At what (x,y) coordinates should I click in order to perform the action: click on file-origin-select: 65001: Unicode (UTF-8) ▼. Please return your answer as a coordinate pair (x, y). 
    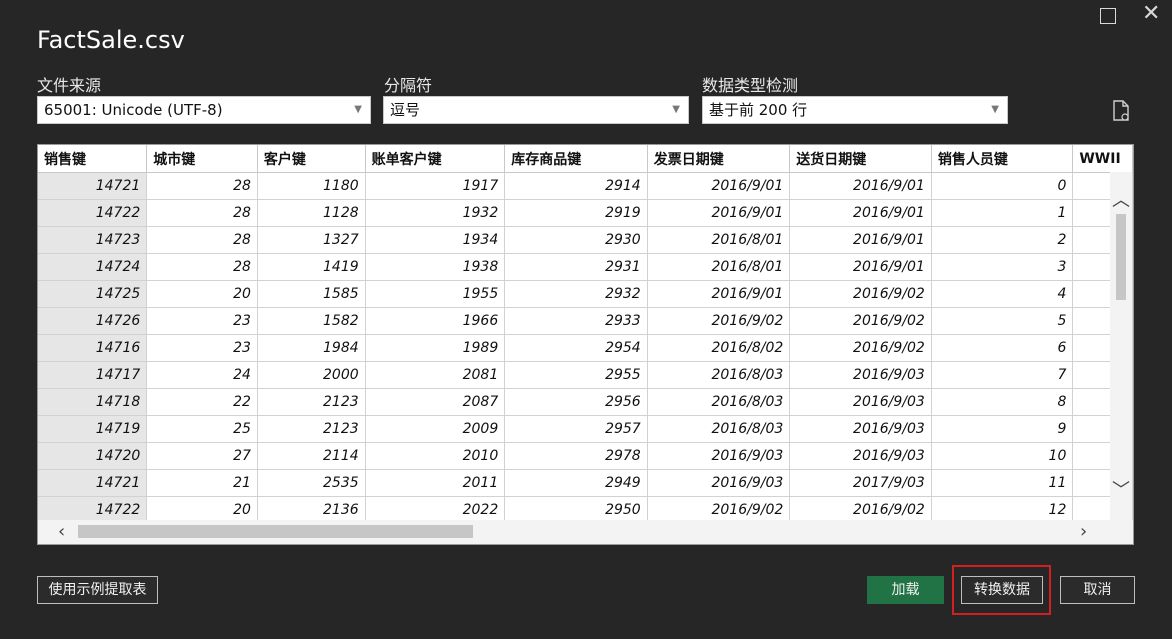
    Looking at the image, I should click on (204, 110).